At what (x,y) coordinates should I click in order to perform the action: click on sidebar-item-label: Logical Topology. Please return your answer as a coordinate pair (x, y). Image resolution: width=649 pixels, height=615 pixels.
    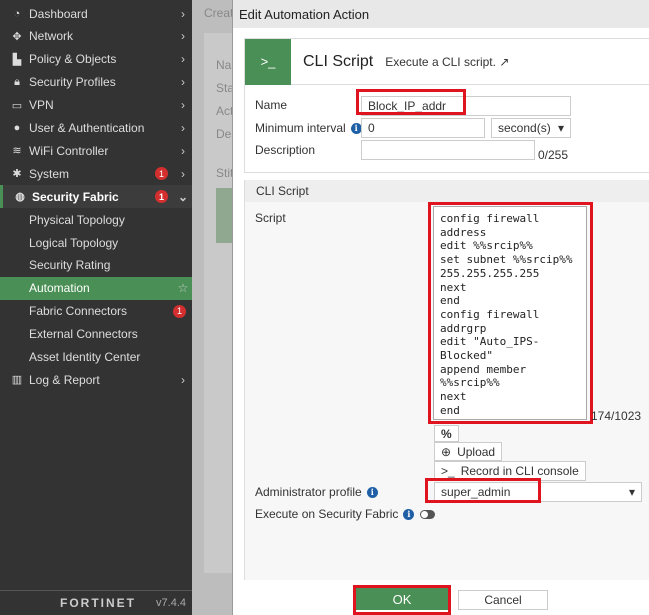
    Looking at the image, I should click on (74, 242).